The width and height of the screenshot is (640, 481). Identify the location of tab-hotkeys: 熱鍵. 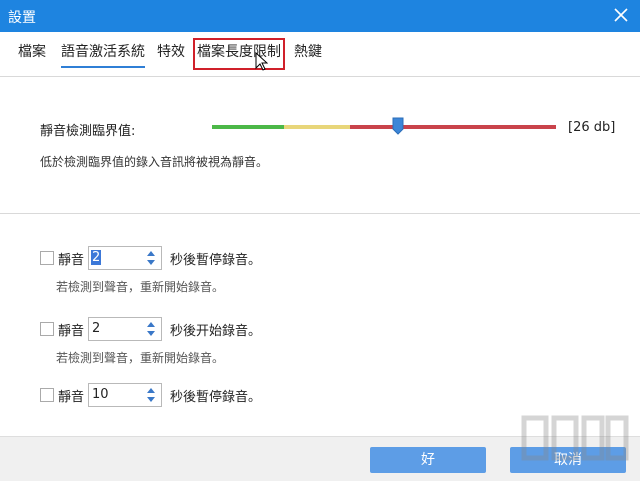
(308, 54).